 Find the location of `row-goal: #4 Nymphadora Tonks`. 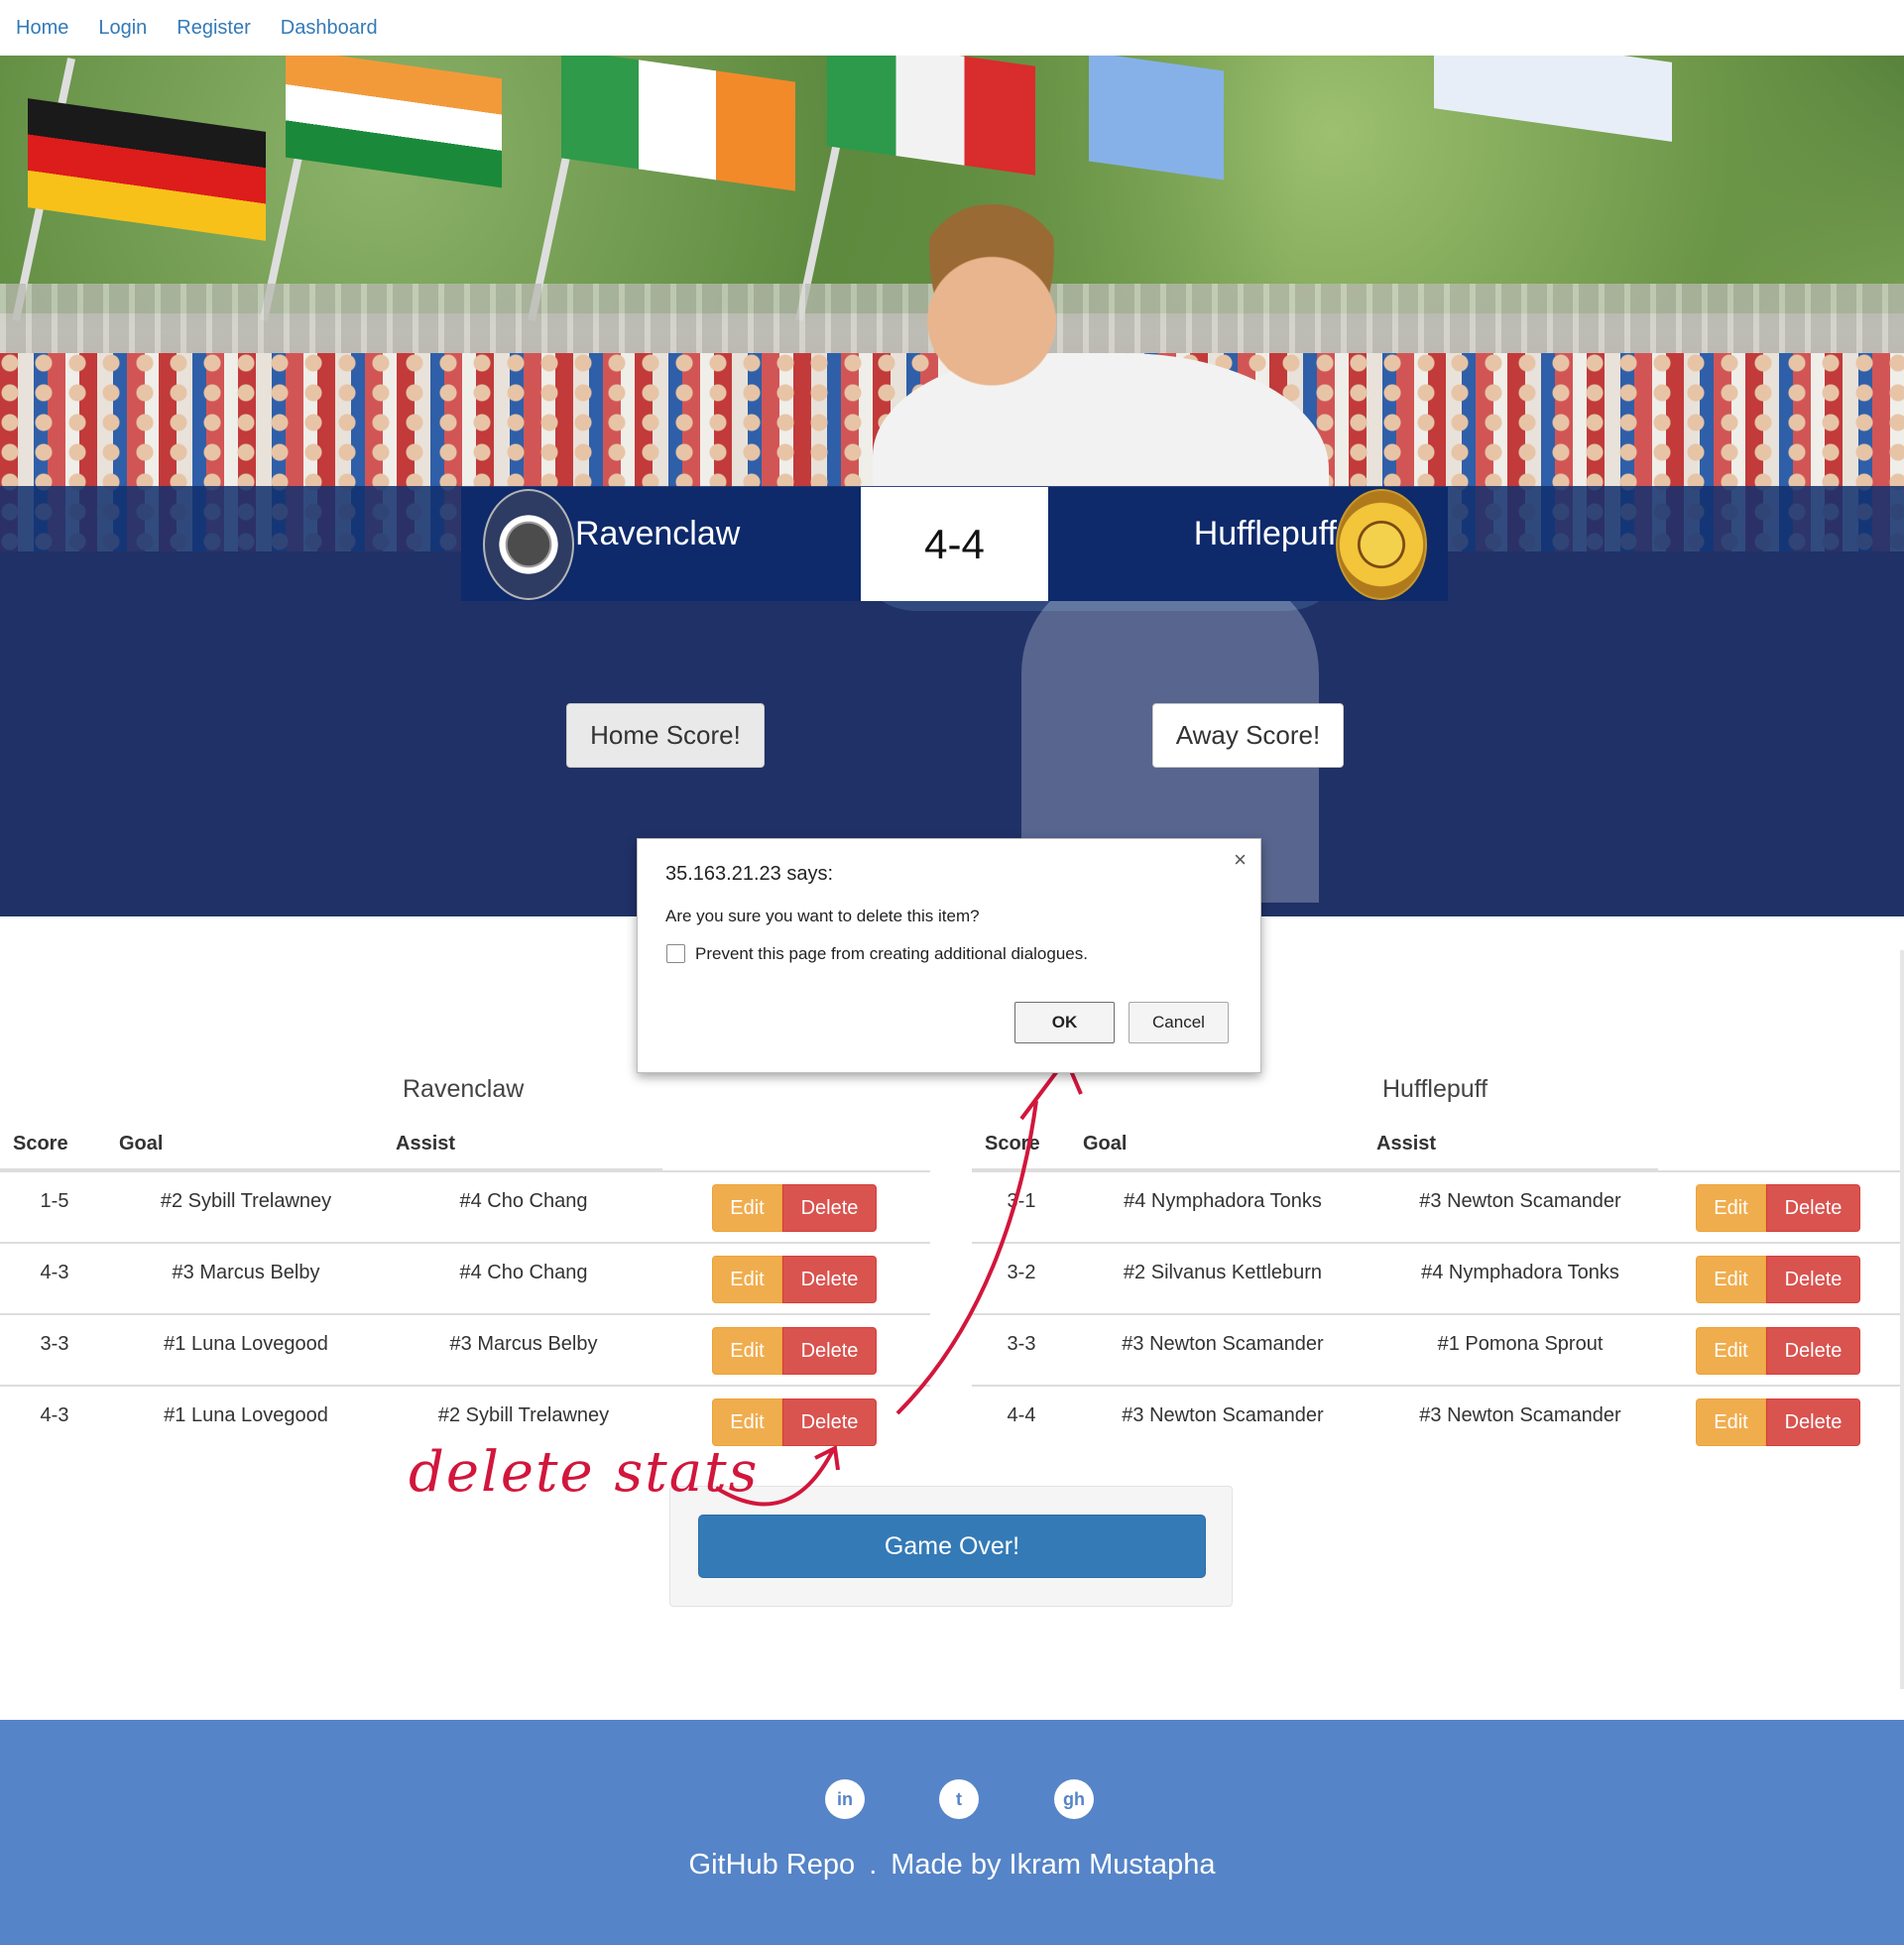

row-goal: #4 Nymphadora Tonks is located at coordinates (1223, 1201).